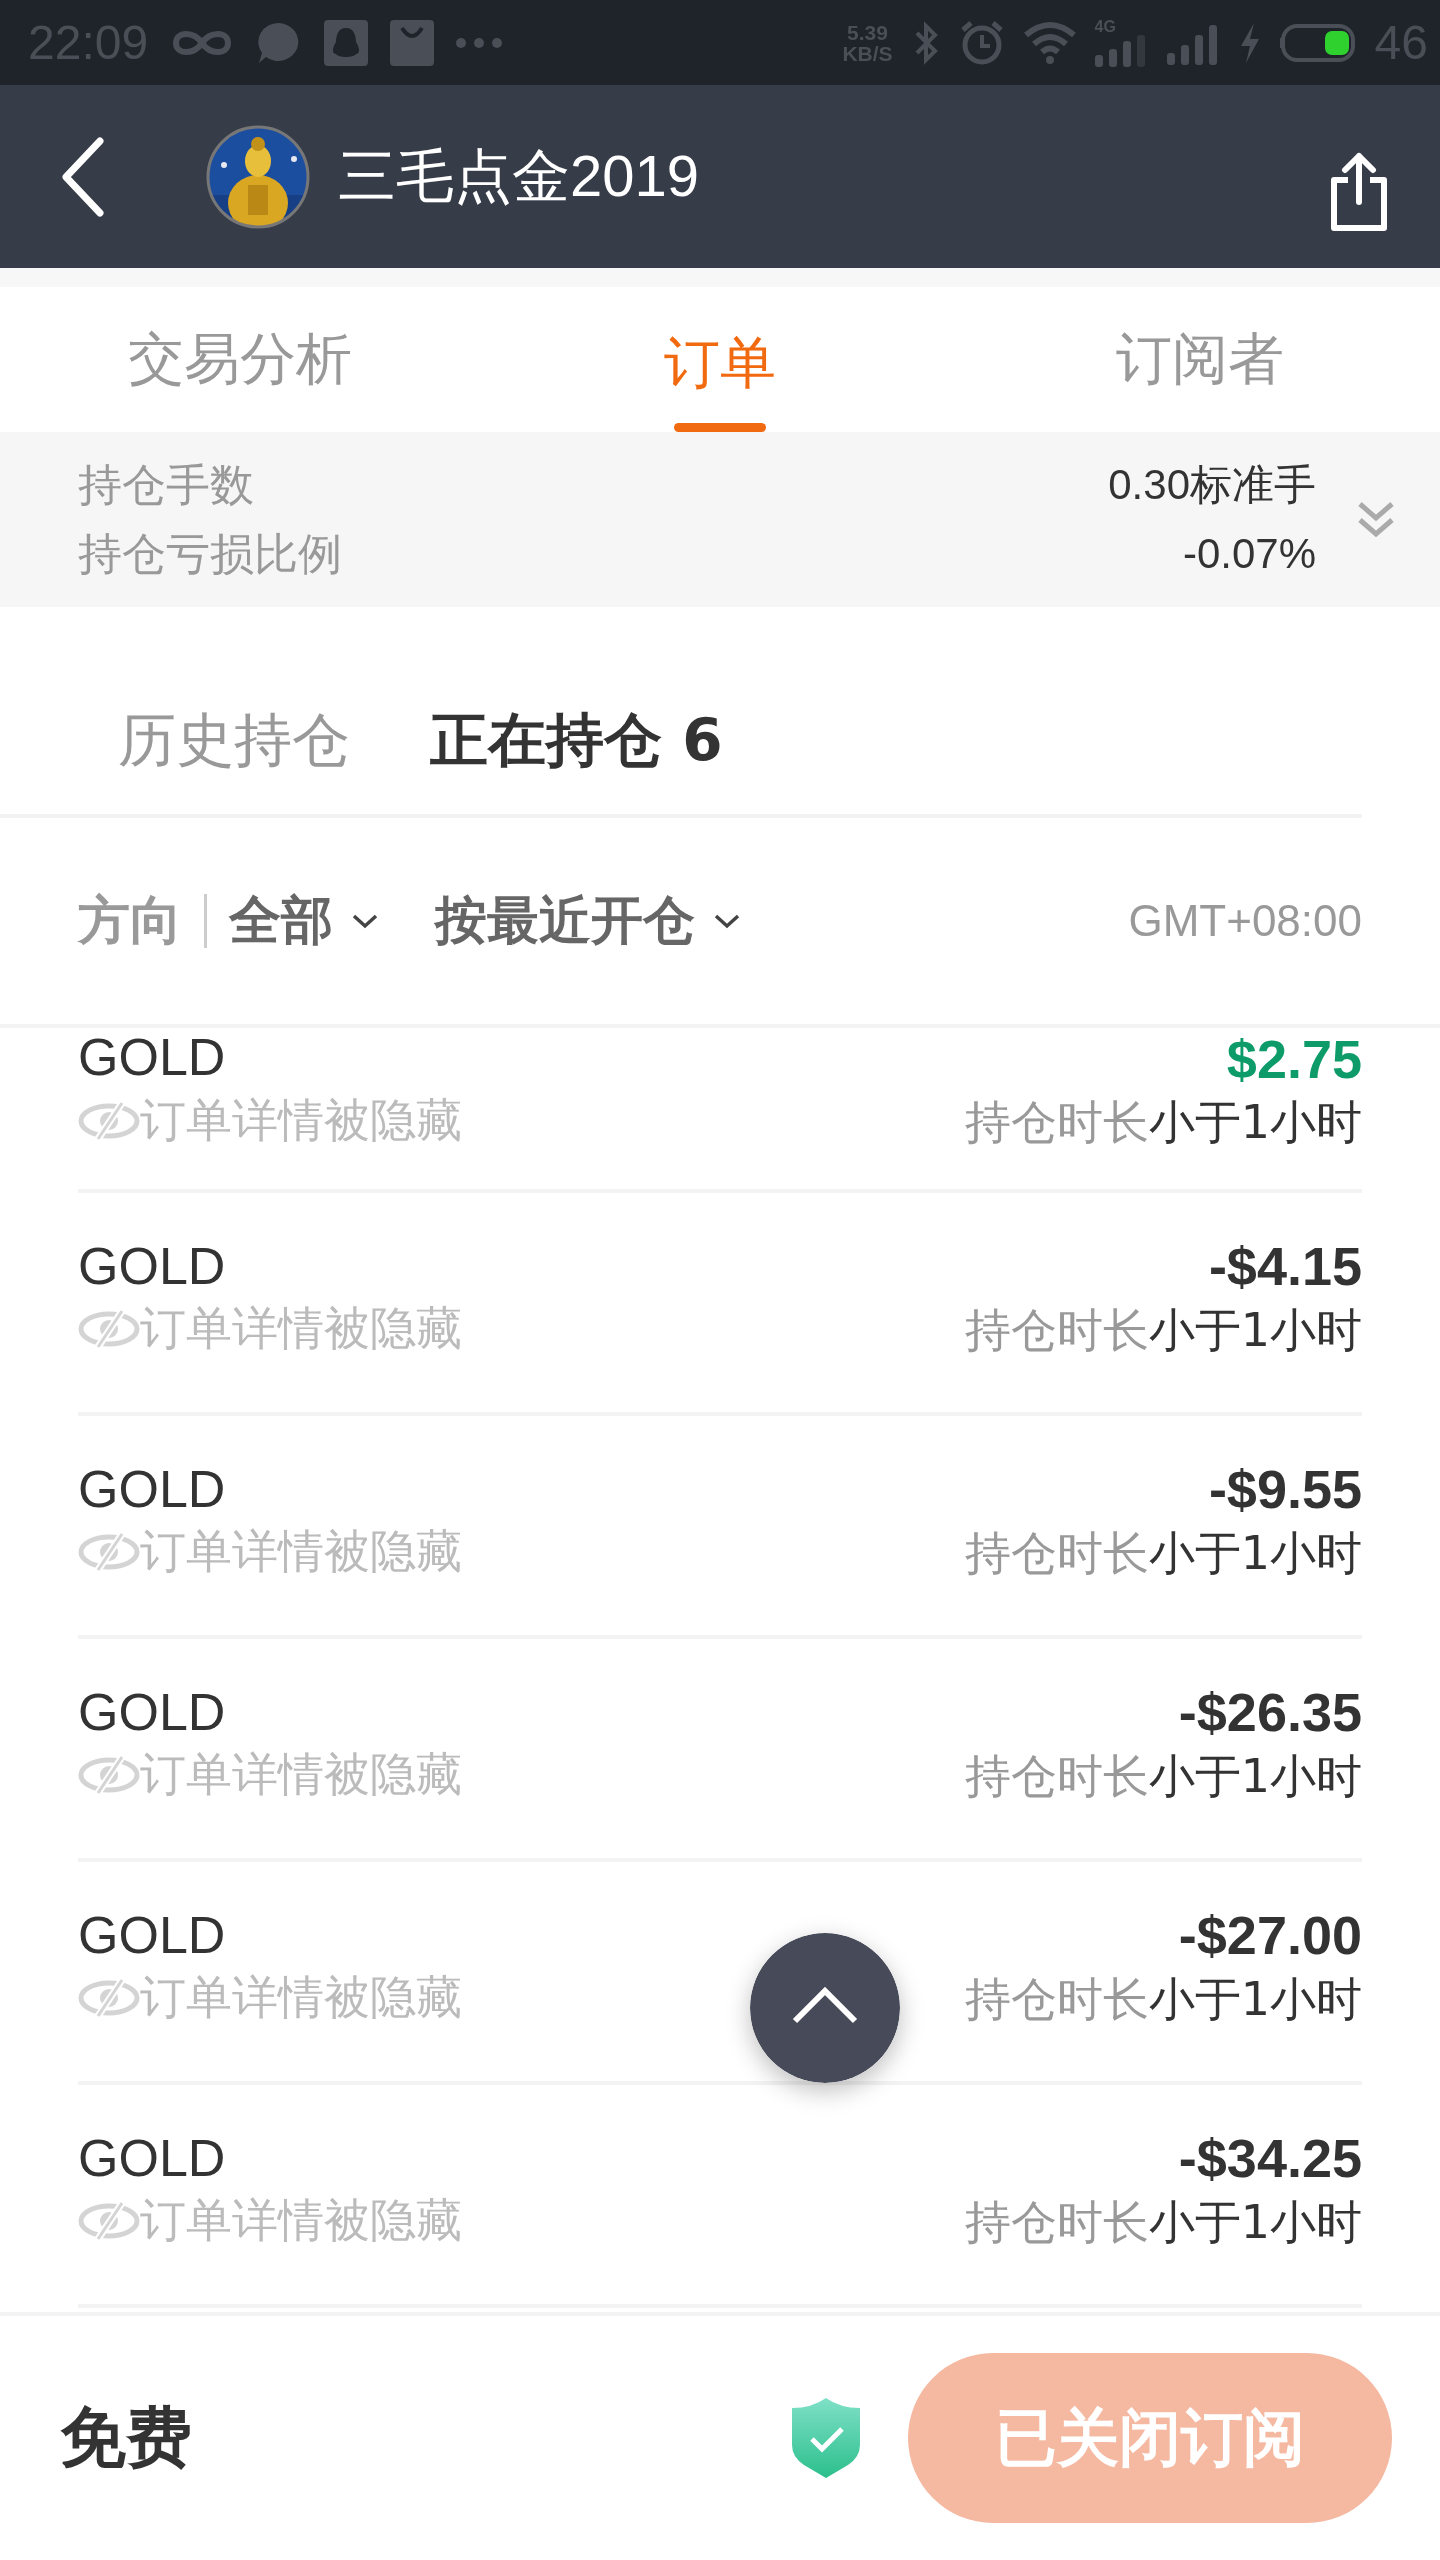 This screenshot has width=1440, height=2560. What do you see at coordinates (826, 2438) in the screenshot?
I see `shield-check-icon` at bounding box center [826, 2438].